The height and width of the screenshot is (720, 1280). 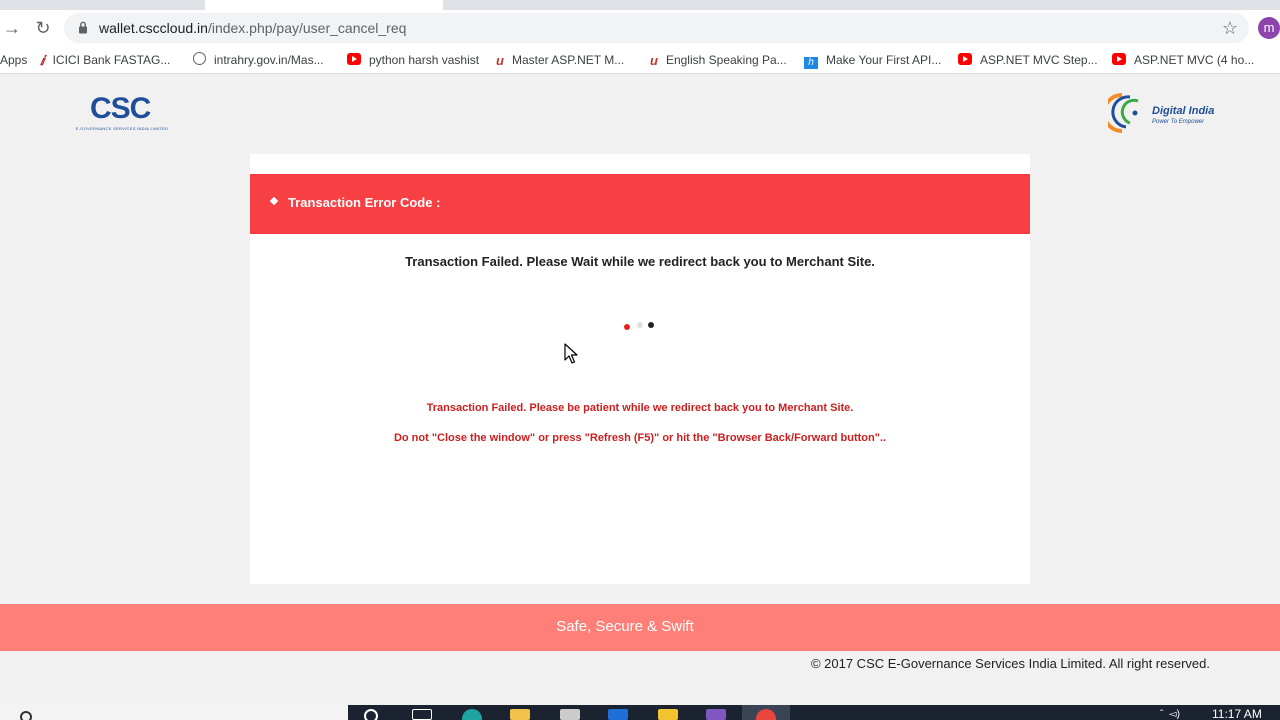 What do you see at coordinates (472, 714) in the screenshot?
I see `edge-icon` at bounding box center [472, 714].